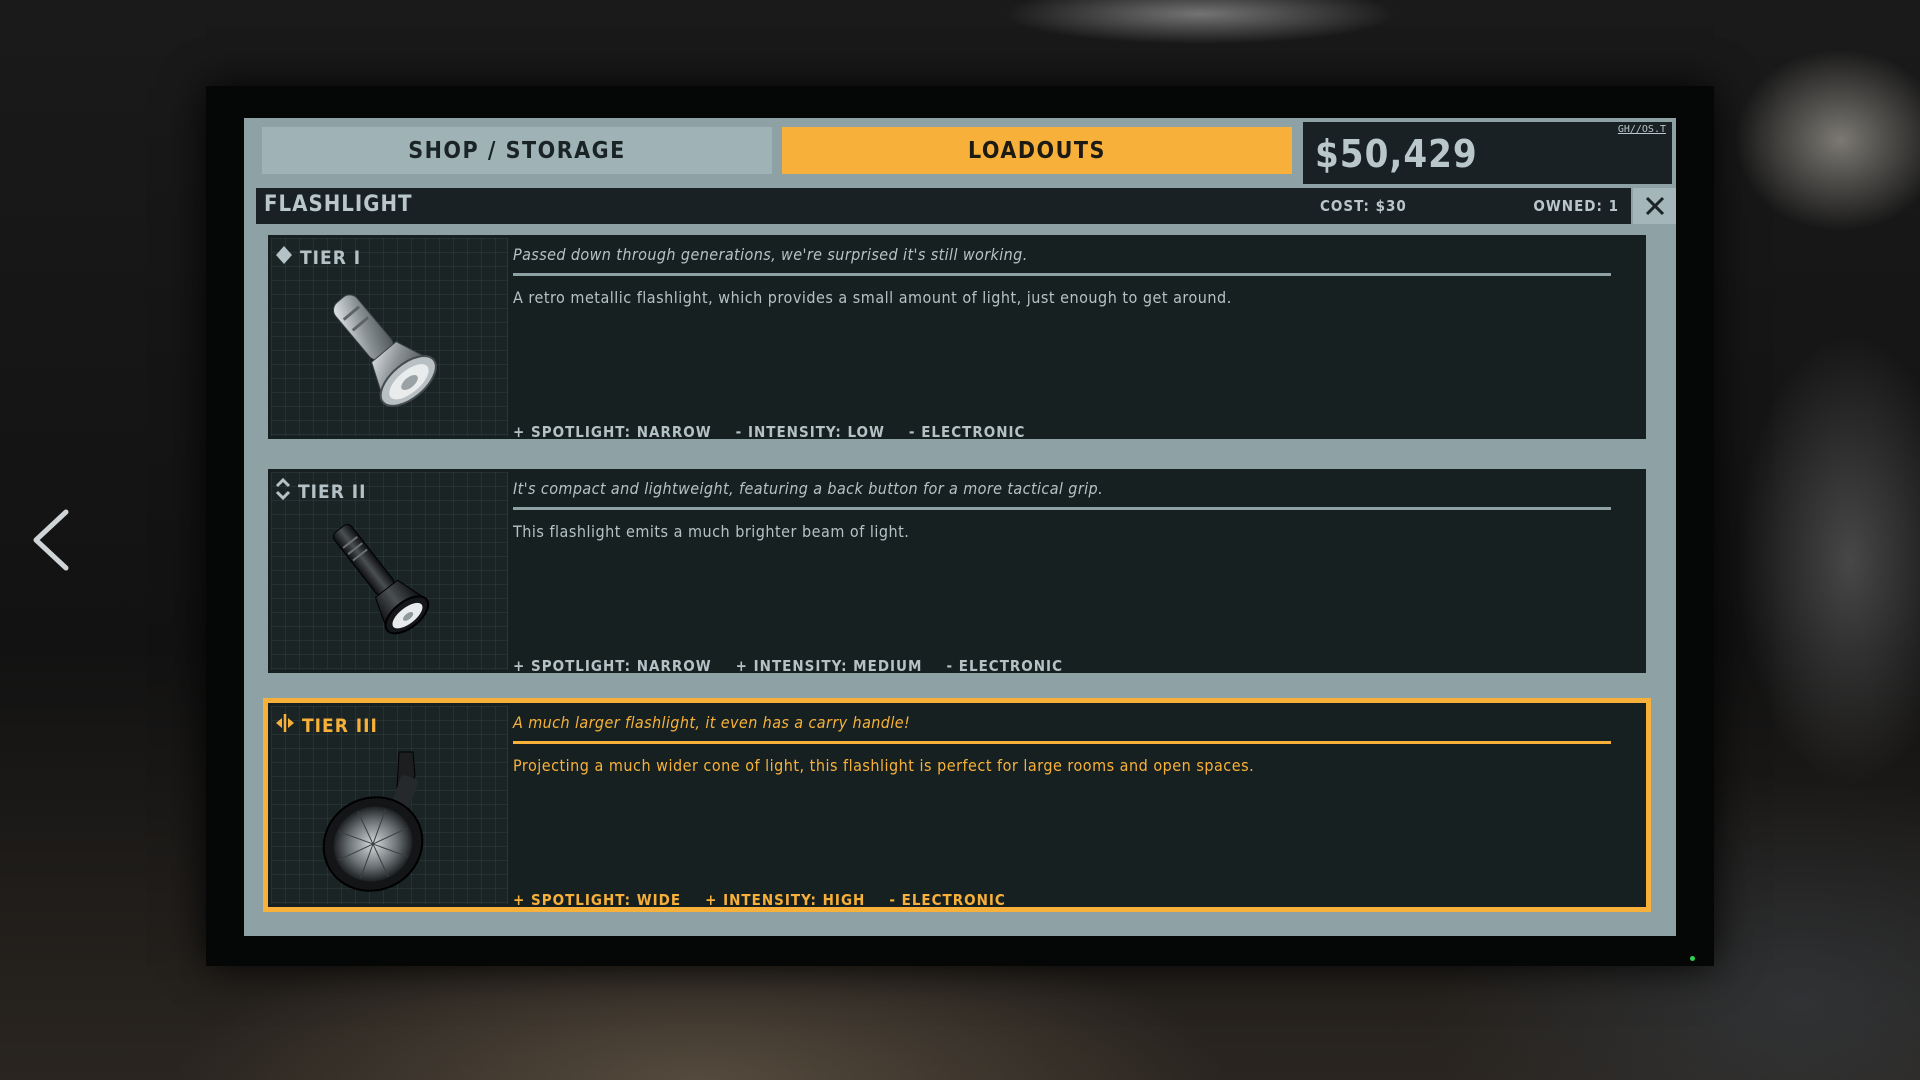 The width and height of the screenshot is (1920, 1080). I want to click on tier-label: TIER I, so click(318, 255).